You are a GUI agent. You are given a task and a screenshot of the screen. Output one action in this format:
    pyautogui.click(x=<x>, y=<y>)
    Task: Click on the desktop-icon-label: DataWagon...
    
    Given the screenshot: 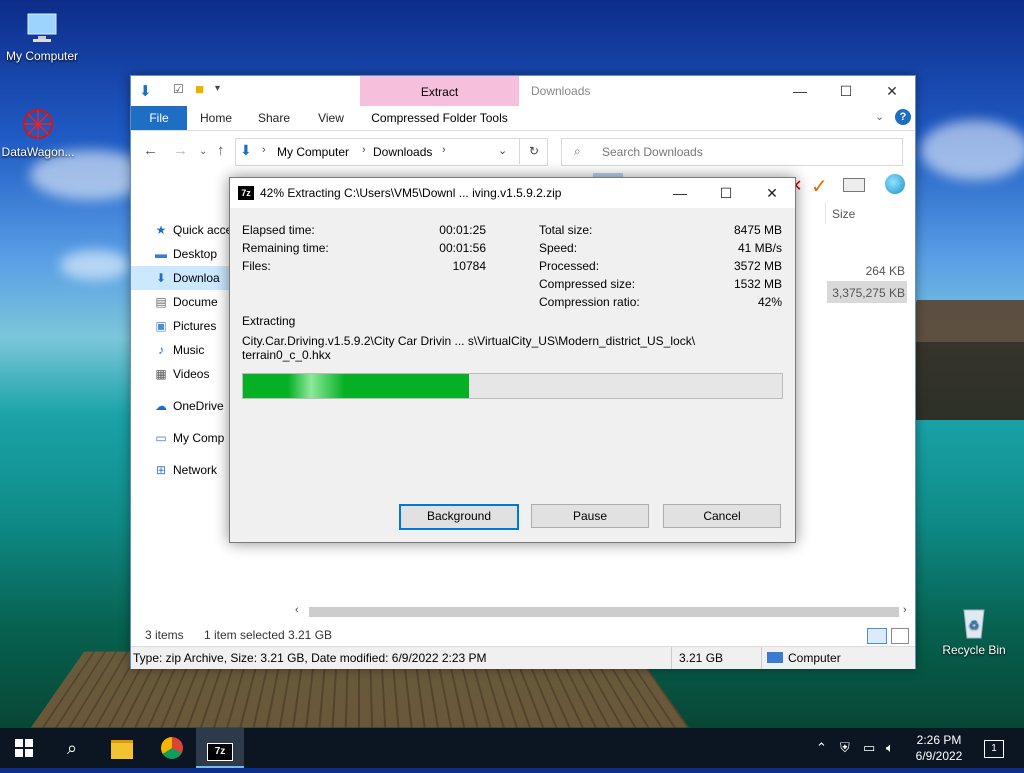 What is the action you would take?
    pyautogui.click(x=38, y=152)
    